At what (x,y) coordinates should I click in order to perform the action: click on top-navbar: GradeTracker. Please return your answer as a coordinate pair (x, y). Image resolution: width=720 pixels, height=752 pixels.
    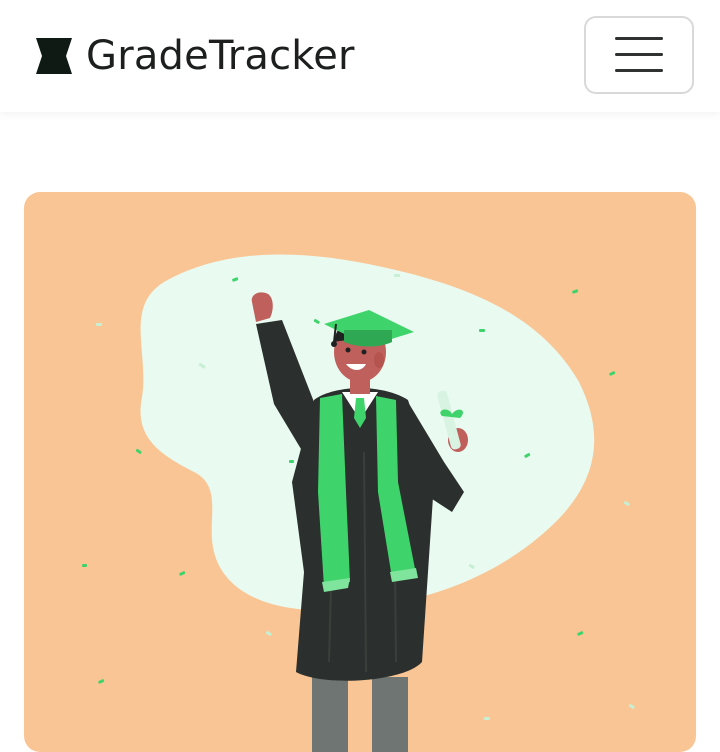
    Looking at the image, I should click on (360, 56).